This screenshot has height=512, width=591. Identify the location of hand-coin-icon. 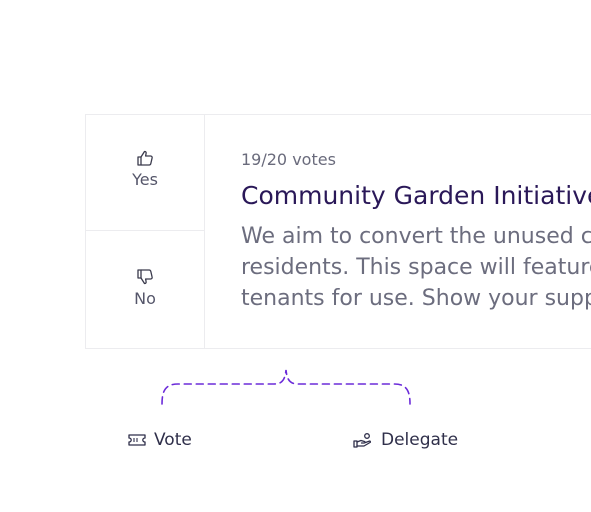
(362, 440).